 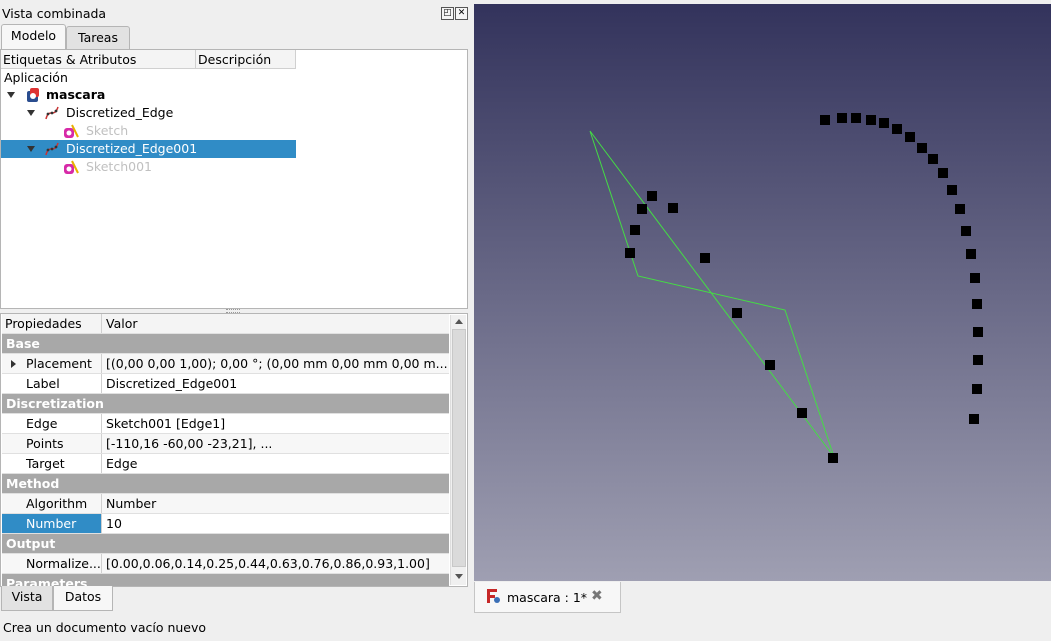 I want to click on document-tab-label: mascara : 1*, so click(x=547, y=597).